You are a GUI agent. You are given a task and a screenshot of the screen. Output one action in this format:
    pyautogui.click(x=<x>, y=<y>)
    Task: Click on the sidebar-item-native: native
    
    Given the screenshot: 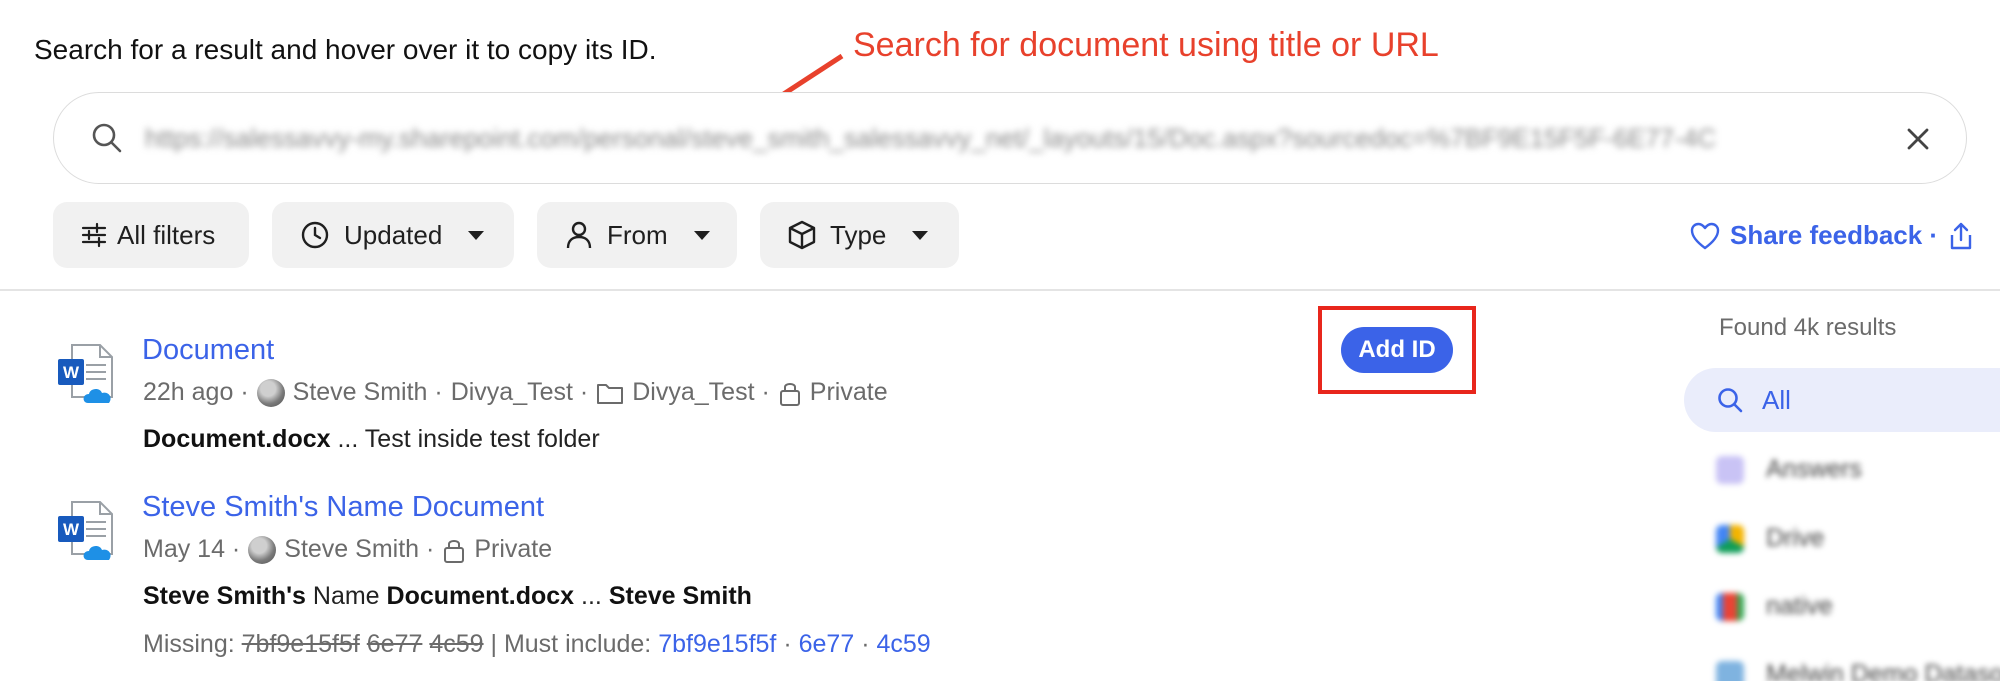 What is the action you would take?
    pyautogui.click(x=1774, y=606)
    